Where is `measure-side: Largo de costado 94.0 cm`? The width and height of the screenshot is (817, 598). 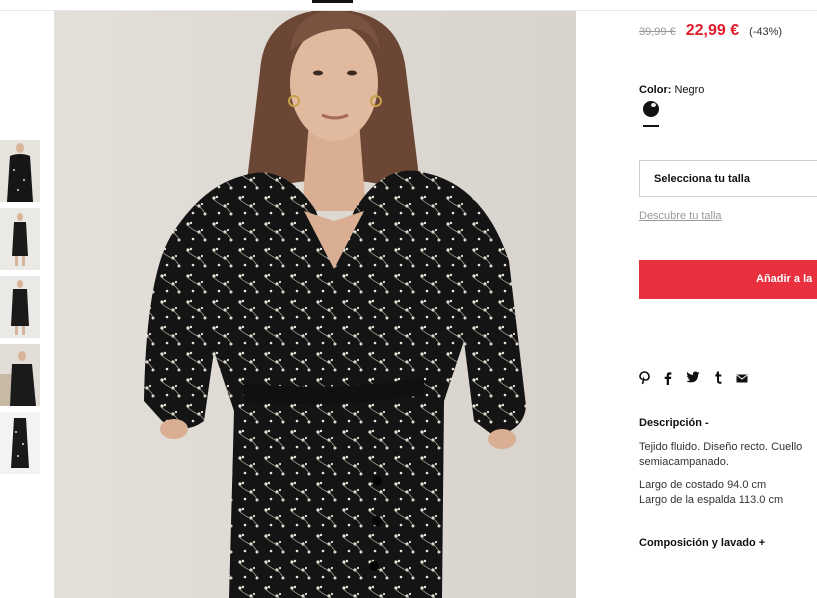 measure-side: Largo de costado 94.0 cm is located at coordinates (703, 485).